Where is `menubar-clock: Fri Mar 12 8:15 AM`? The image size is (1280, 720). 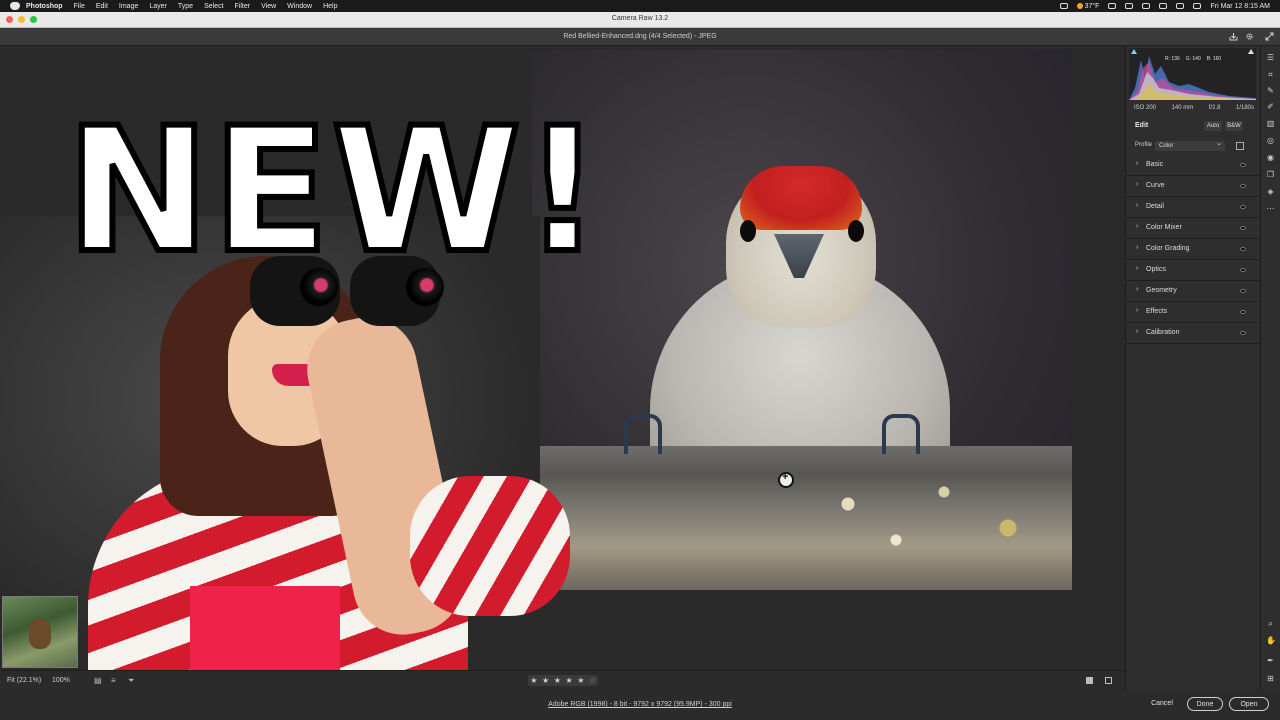
menubar-clock: Fri Mar 12 8:15 AM is located at coordinates (1240, 6).